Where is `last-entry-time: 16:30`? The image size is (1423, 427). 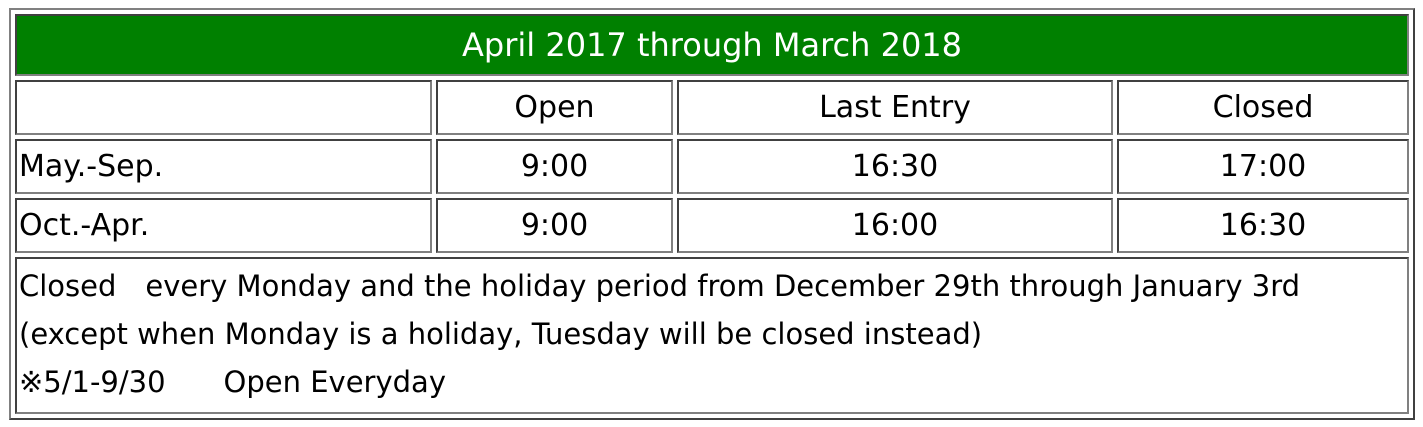
last-entry-time: 16:30 is located at coordinates (895, 166).